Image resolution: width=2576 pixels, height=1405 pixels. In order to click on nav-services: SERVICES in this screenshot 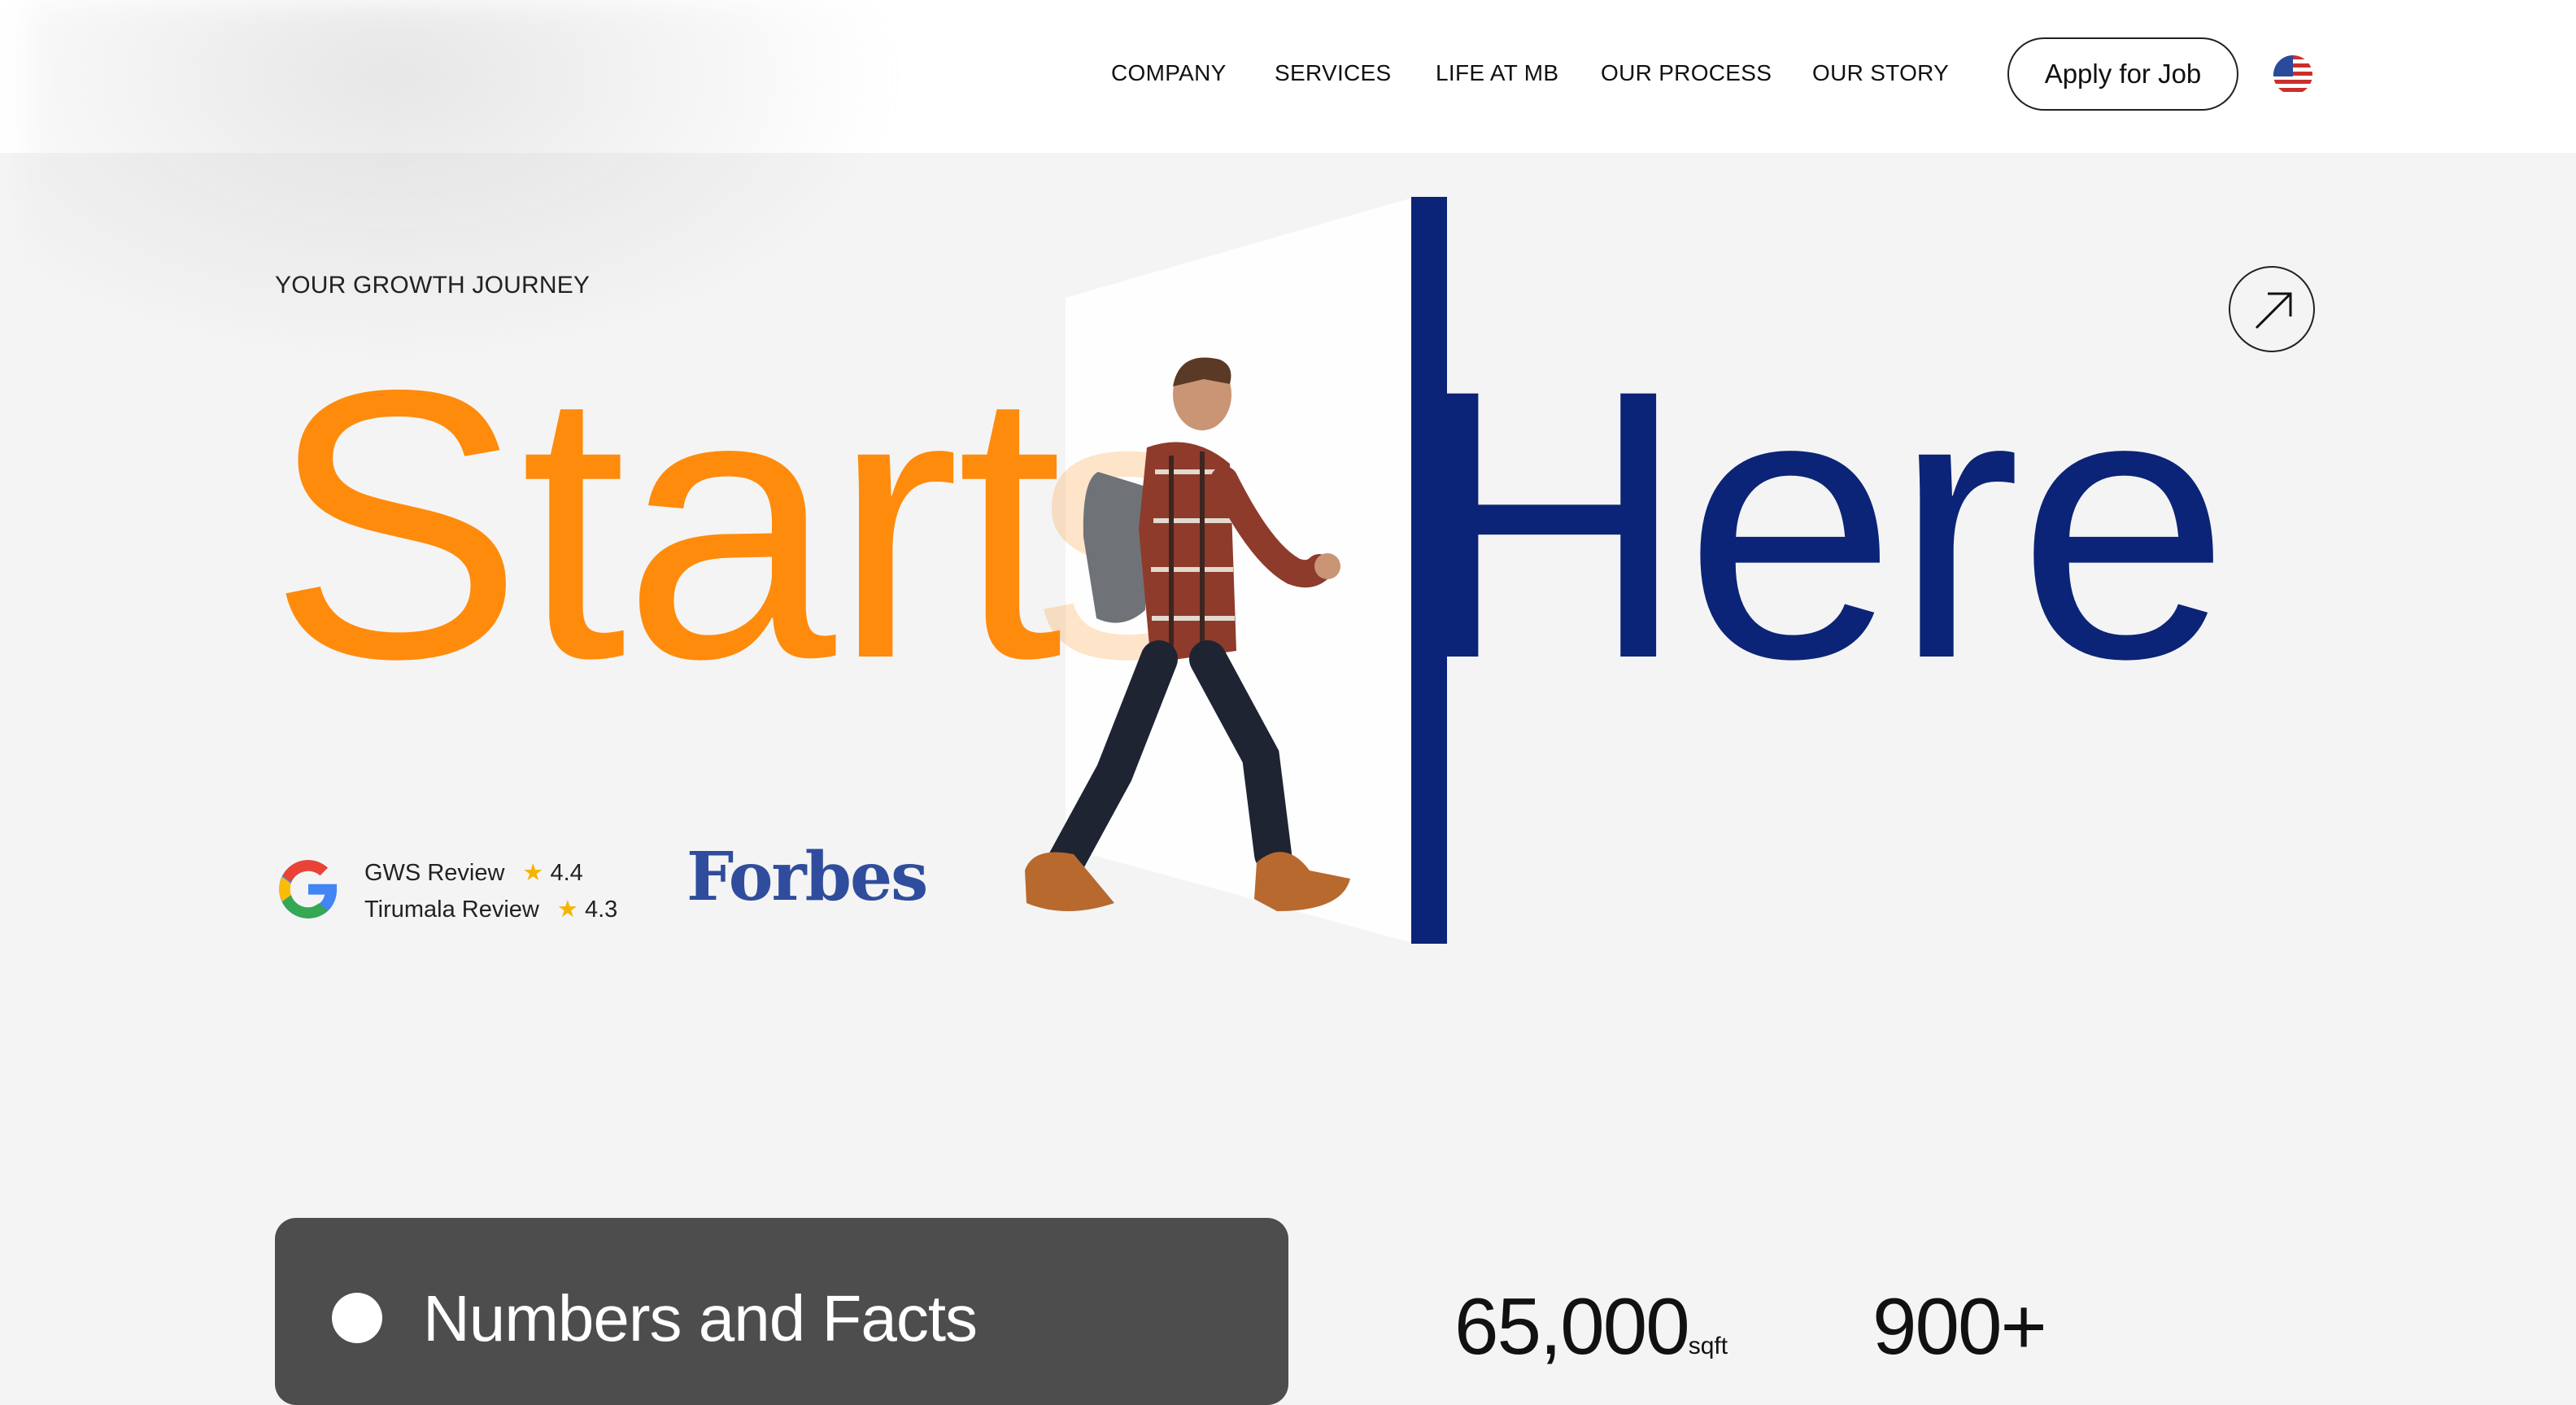, I will do `click(1333, 73)`.